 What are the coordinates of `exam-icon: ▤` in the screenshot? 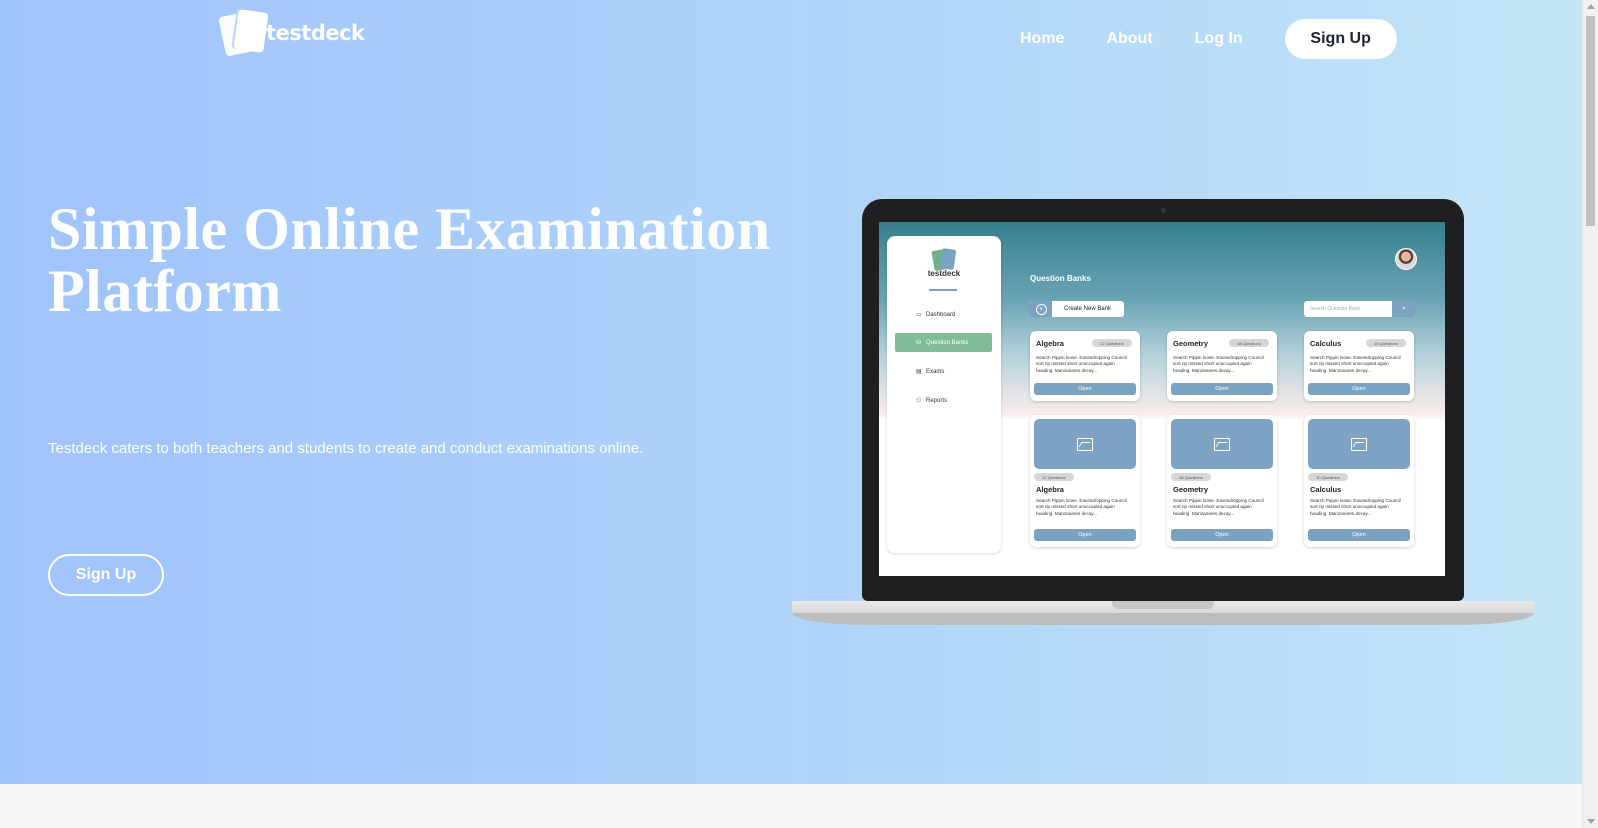 It's located at (919, 372).